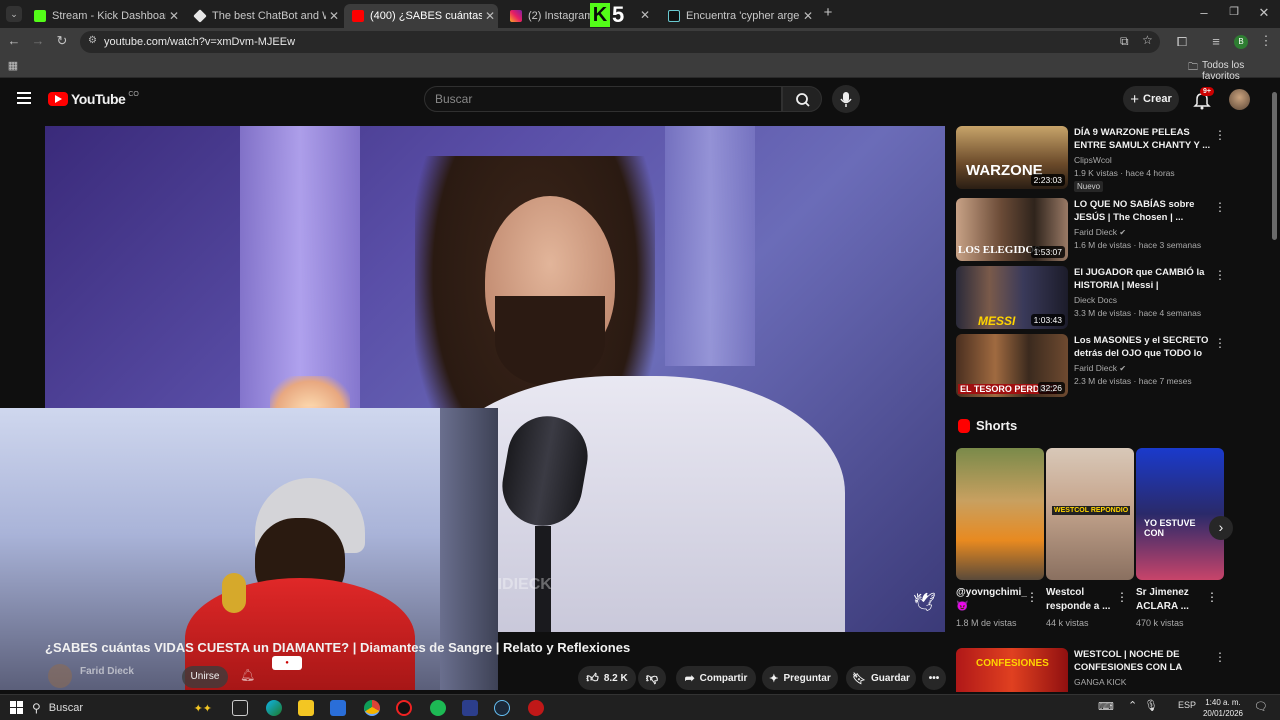  What do you see at coordinates (107, 671) in the screenshot?
I see `channel-name: Farid Dieck` at bounding box center [107, 671].